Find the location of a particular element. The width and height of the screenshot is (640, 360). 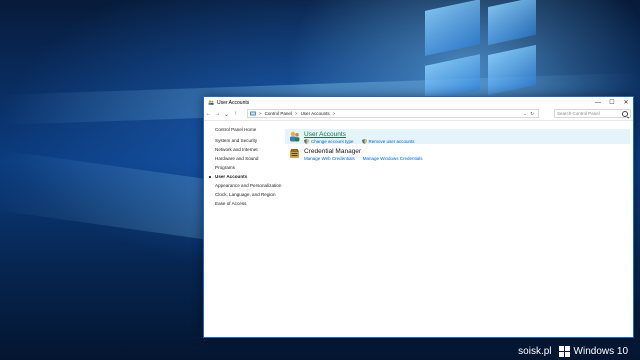

remove-user-accounts-link: Remove user accounts is located at coordinates (388, 141).